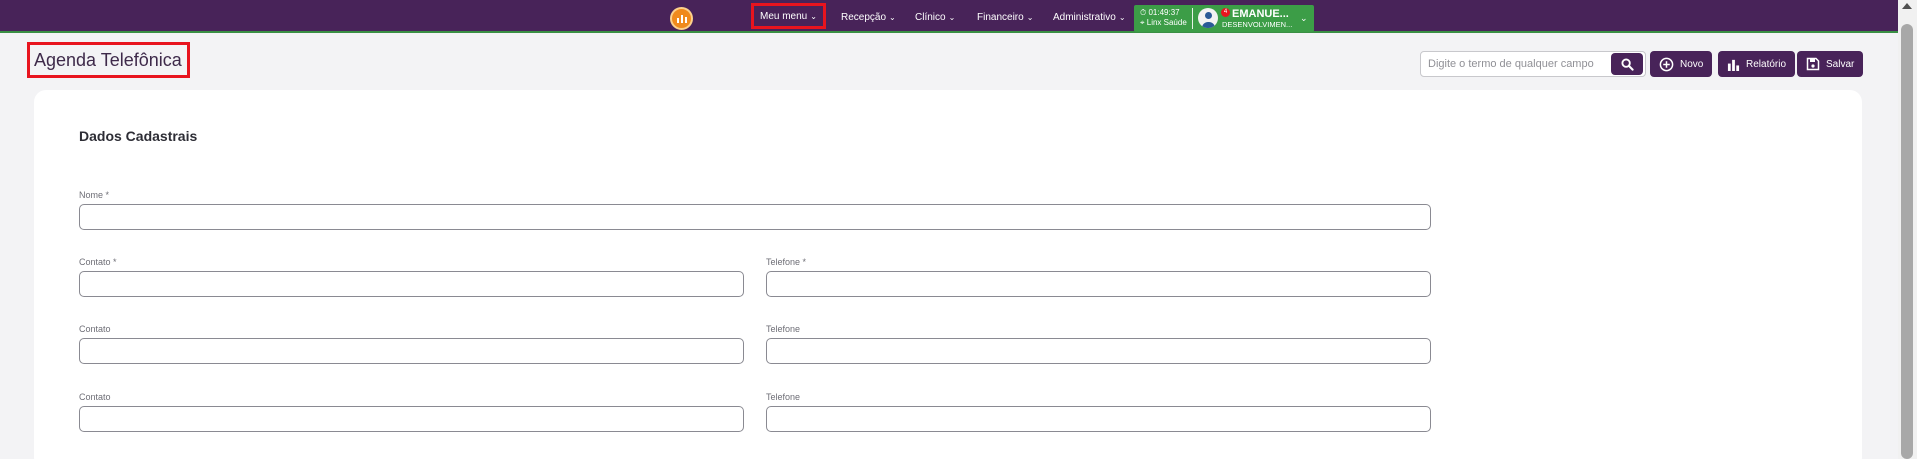  Describe the element at coordinates (1907, 6) in the screenshot. I see `scroll-up-arrow-icon` at that location.